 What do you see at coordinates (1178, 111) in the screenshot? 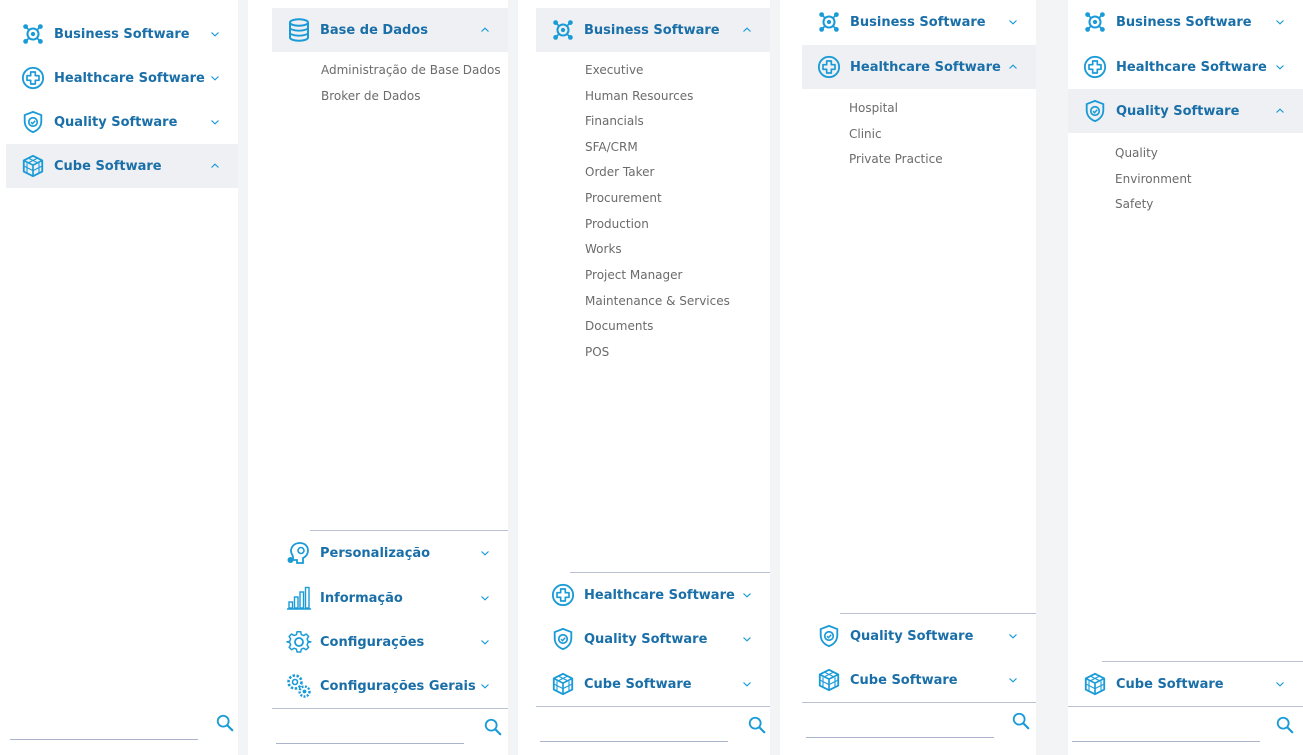
I see `menu-item-label: Quality Software` at bounding box center [1178, 111].